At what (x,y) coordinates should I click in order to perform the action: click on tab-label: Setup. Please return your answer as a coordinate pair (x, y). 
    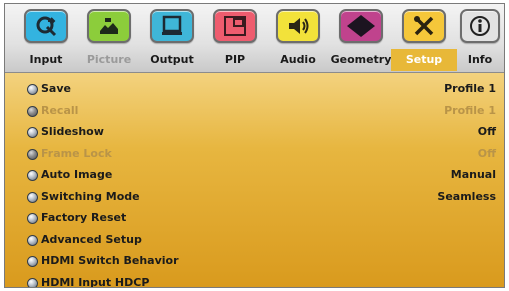
    Looking at the image, I should click on (424, 59).